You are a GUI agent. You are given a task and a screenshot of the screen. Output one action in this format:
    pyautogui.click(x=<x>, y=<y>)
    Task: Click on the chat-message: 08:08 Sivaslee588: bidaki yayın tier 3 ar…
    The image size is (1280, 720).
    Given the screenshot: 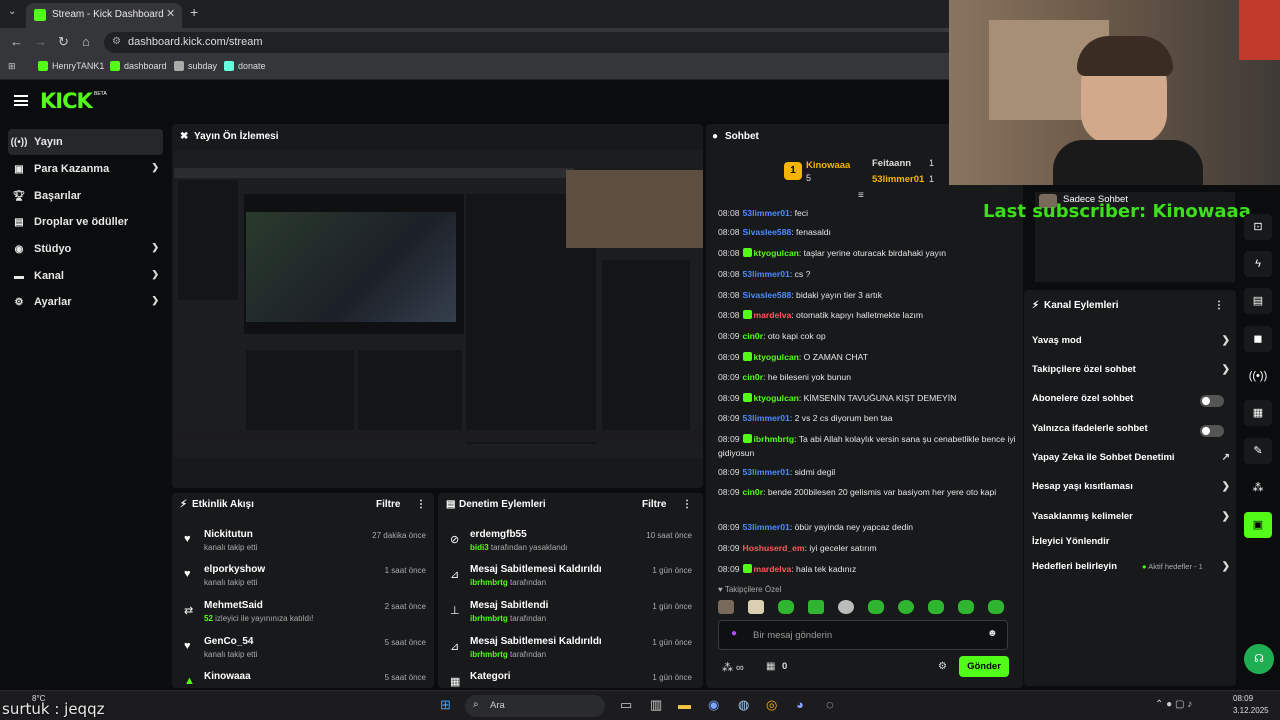 What is the action you would take?
    pyautogui.click(x=868, y=295)
    